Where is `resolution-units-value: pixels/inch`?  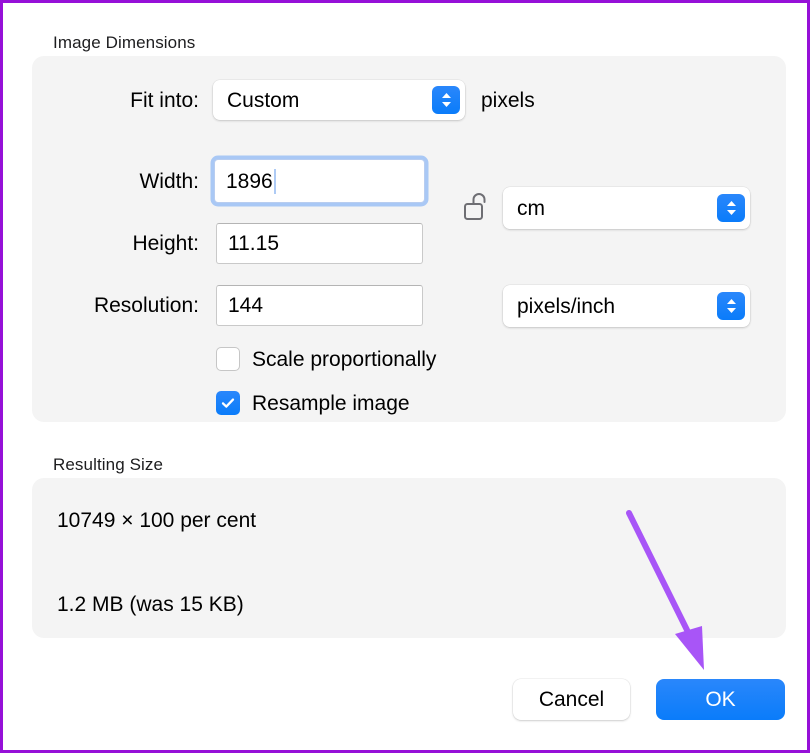 resolution-units-value: pixels/inch is located at coordinates (566, 306).